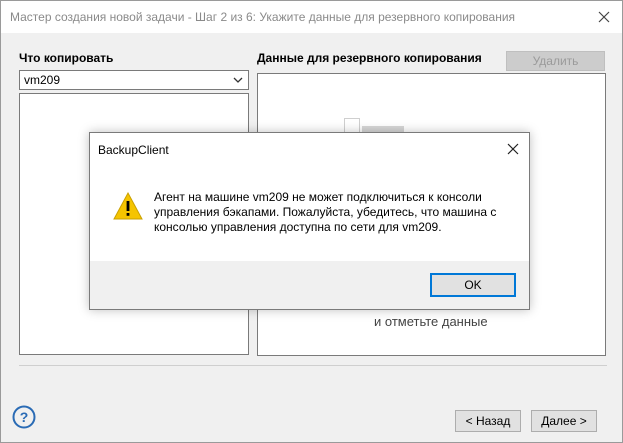 The image size is (623, 443). What do you see at coordinates (431, 321) in the screenshot?
I see `hint-text: и отметьте данные` at bounding box center [431, 321].